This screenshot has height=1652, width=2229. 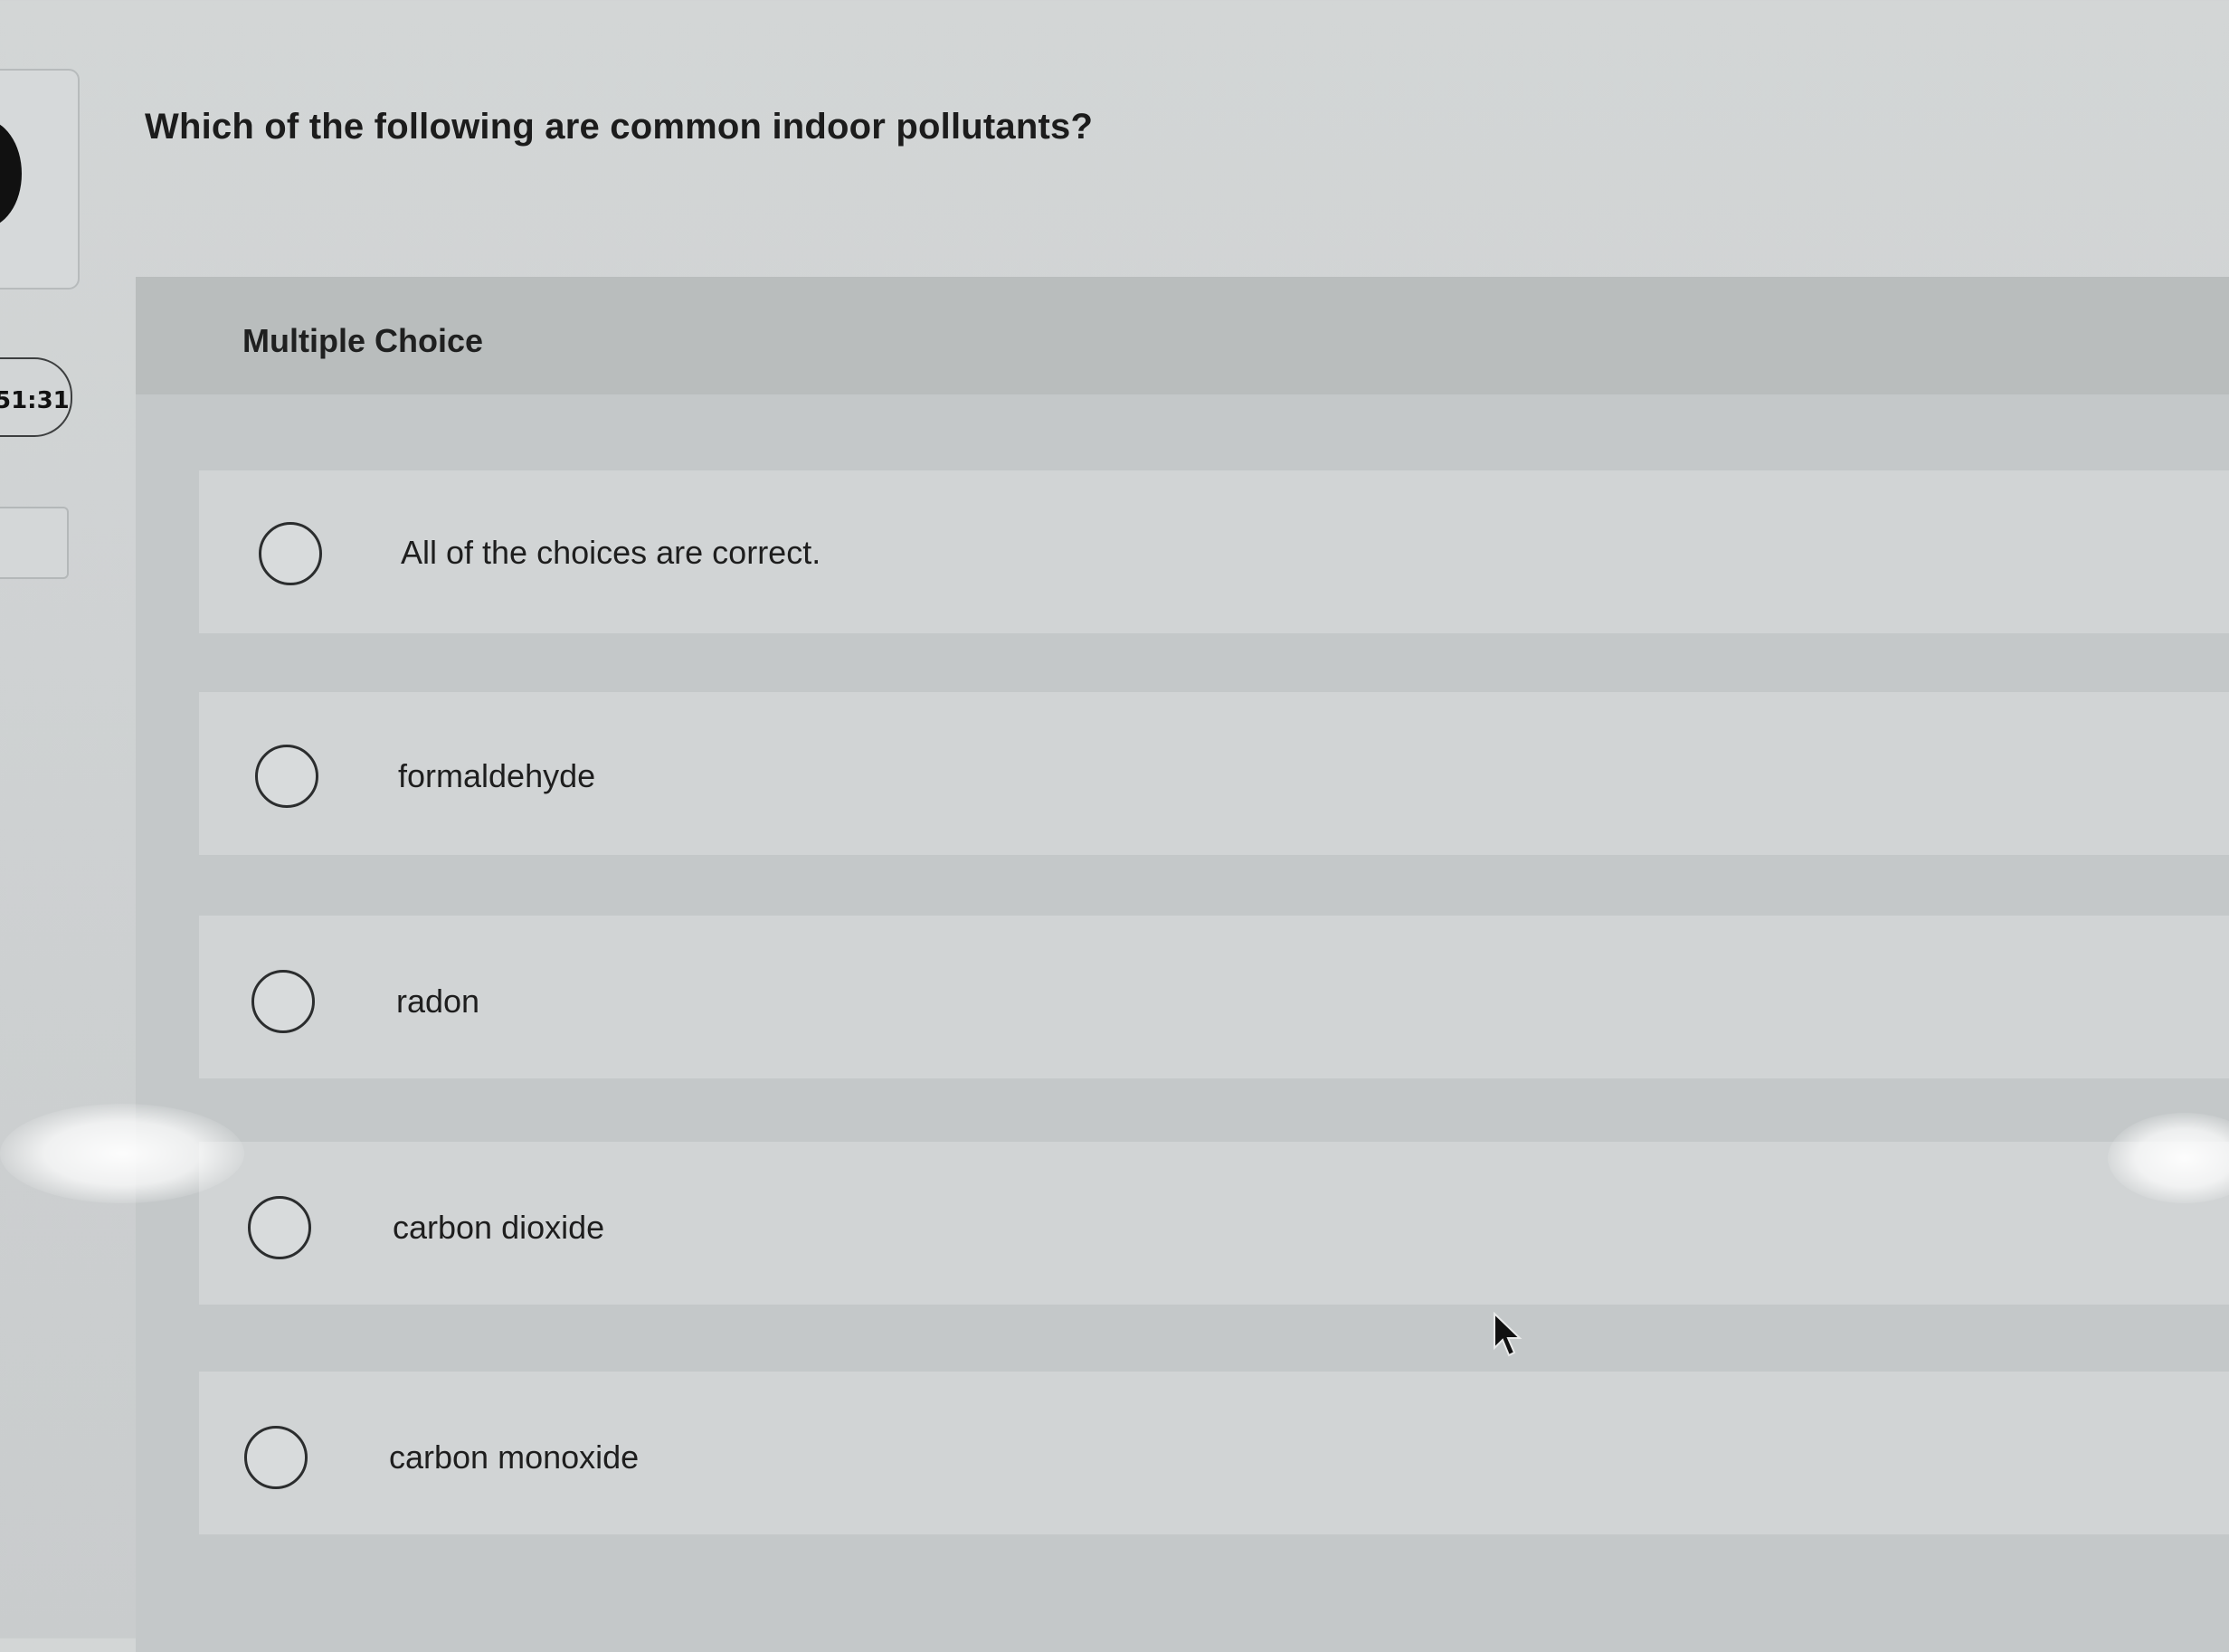 I want to click on option-label: formaldehyde, so click(x=497, y=775).